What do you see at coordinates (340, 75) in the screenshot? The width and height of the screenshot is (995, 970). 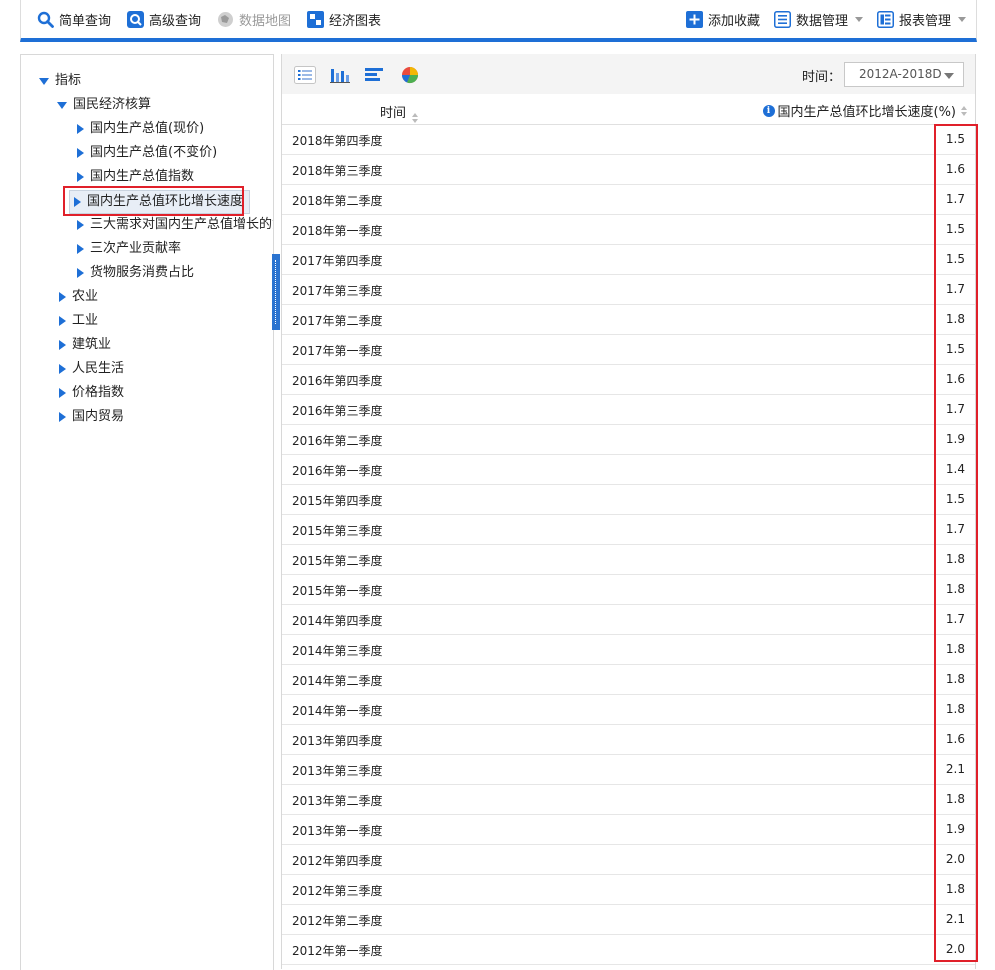 I see `bar-chart-icon` at bounding box center [340, 75].